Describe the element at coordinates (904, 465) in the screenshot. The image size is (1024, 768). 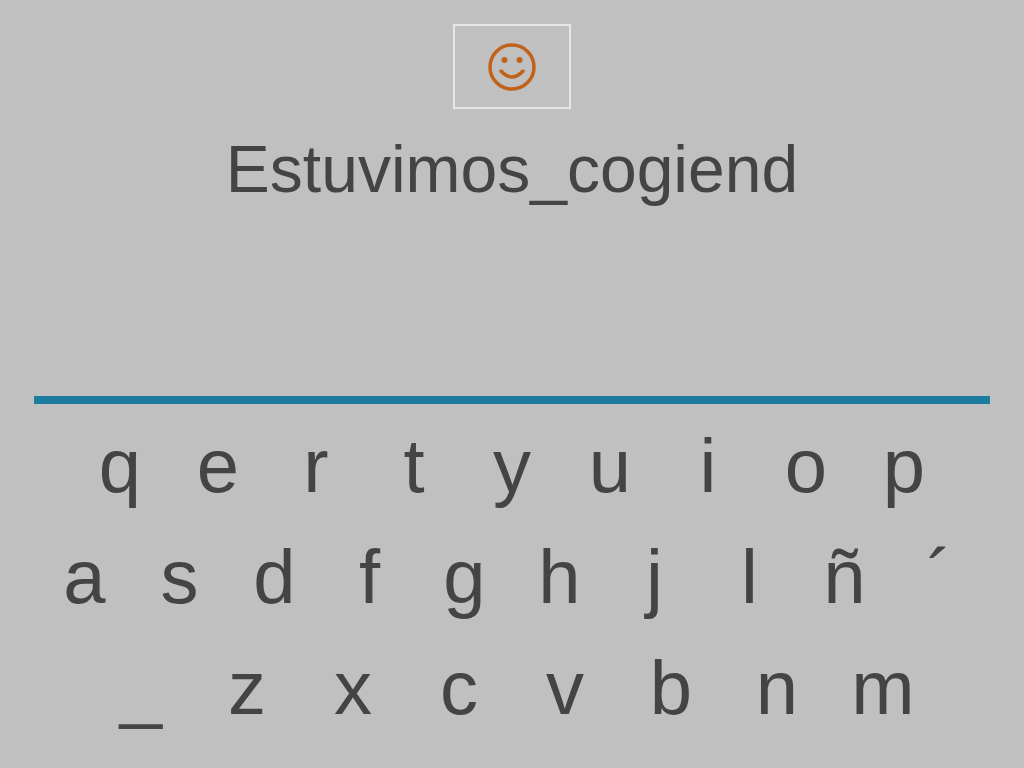
I see `letter-key: p` at that location.